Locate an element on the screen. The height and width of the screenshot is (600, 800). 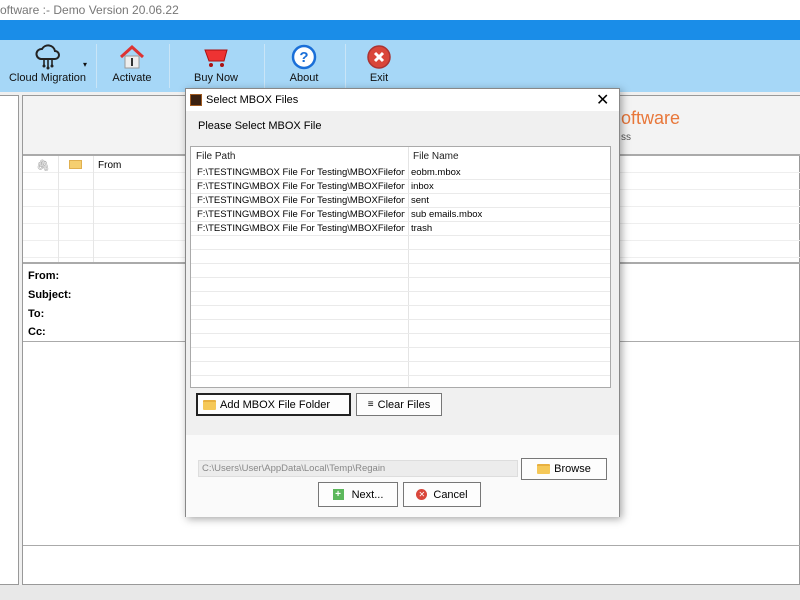
folder-tree-panel is located at coordinates (9, 340).